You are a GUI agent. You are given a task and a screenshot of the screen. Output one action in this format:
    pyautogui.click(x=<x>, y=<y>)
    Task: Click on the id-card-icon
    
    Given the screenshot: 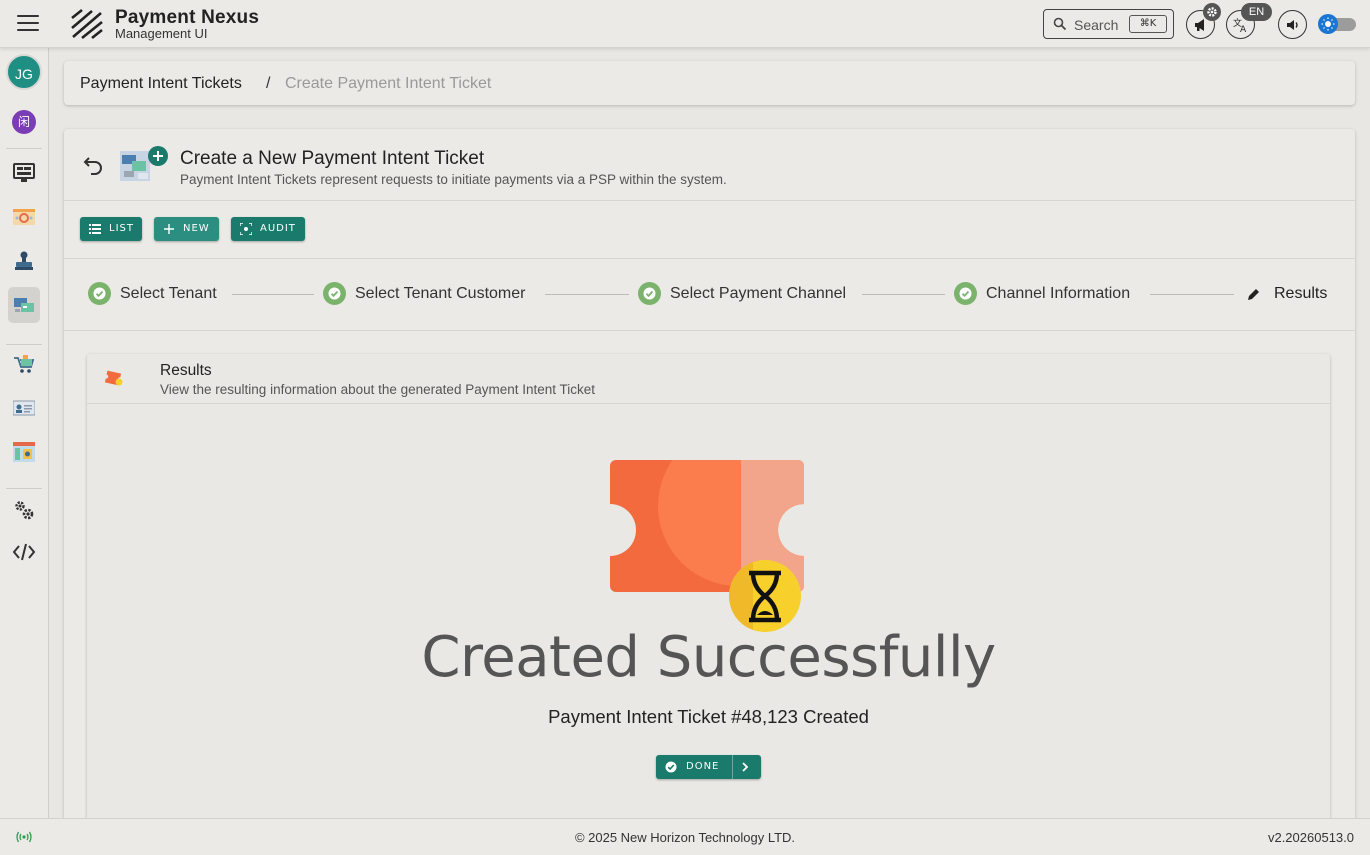 What is the action you would take?
    pyautogui.click(x=24, y=408)
    